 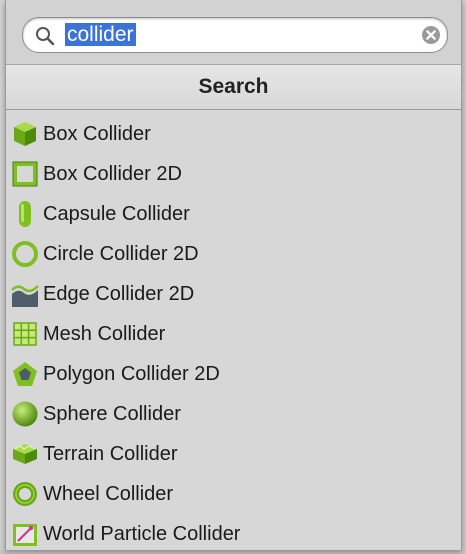 What do you see at coordinates (112, 174) in the screenshot?
I see `list-item-label: Box Collider 2D` at bounding box center [112, 174].